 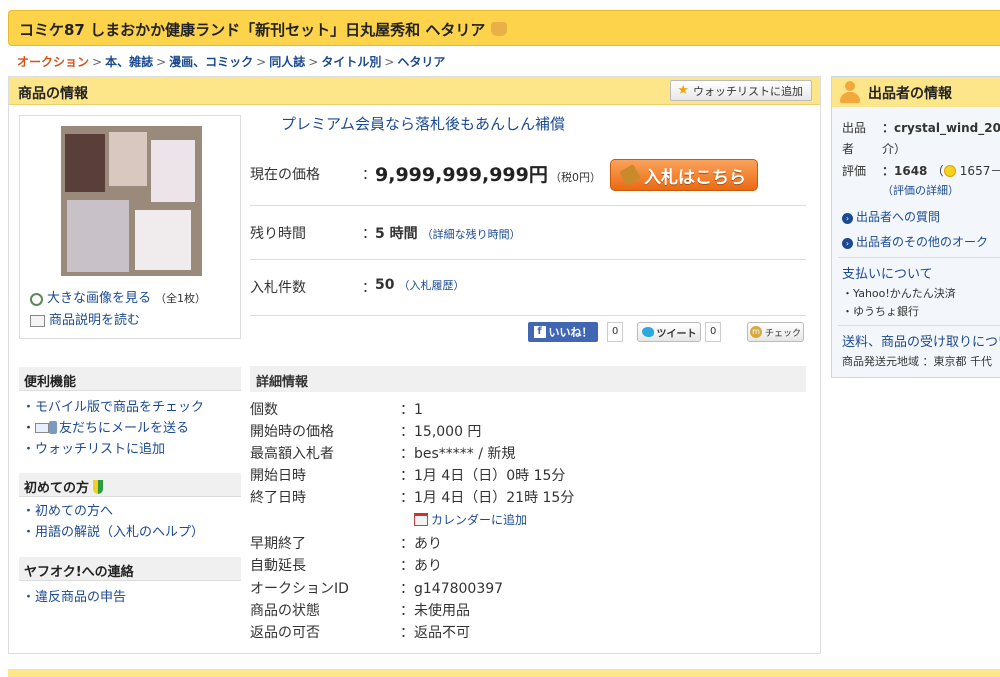 I want to click on price-row: 現在の価格 ： 9,999,999,999円 （税0円） 入札はこちら, so click(x=528, y=178).